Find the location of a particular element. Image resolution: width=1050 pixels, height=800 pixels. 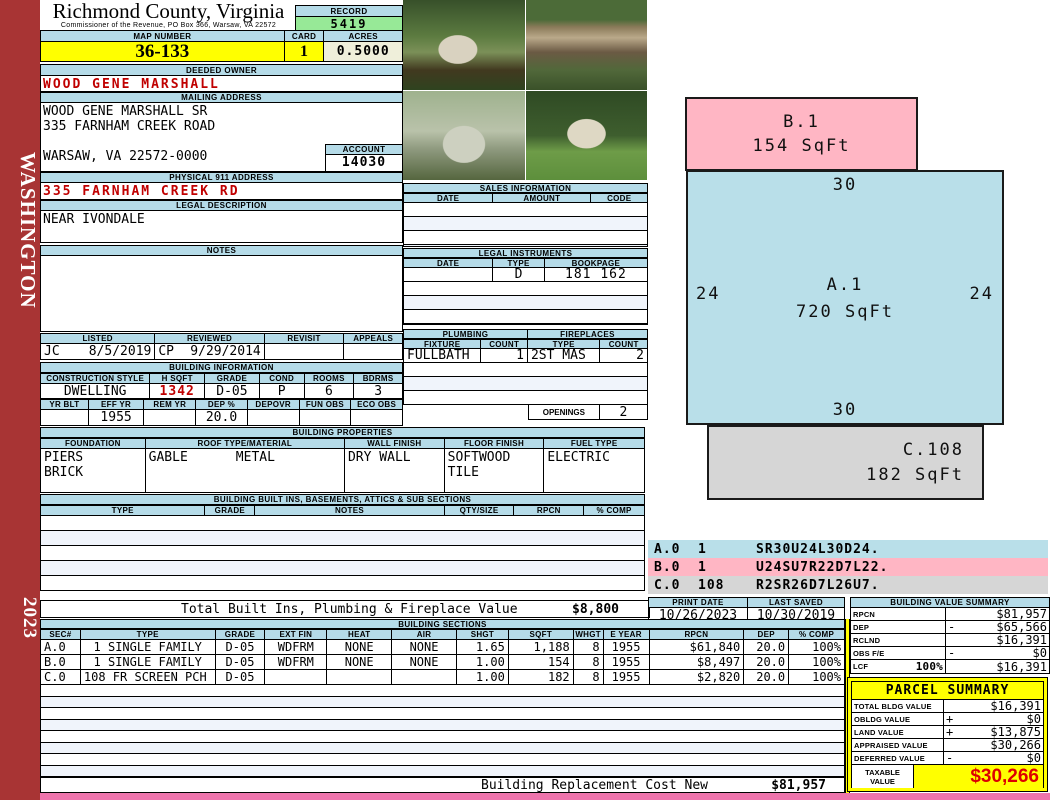

bs-grade-label: GRADE is located at coordinates (240, 634).